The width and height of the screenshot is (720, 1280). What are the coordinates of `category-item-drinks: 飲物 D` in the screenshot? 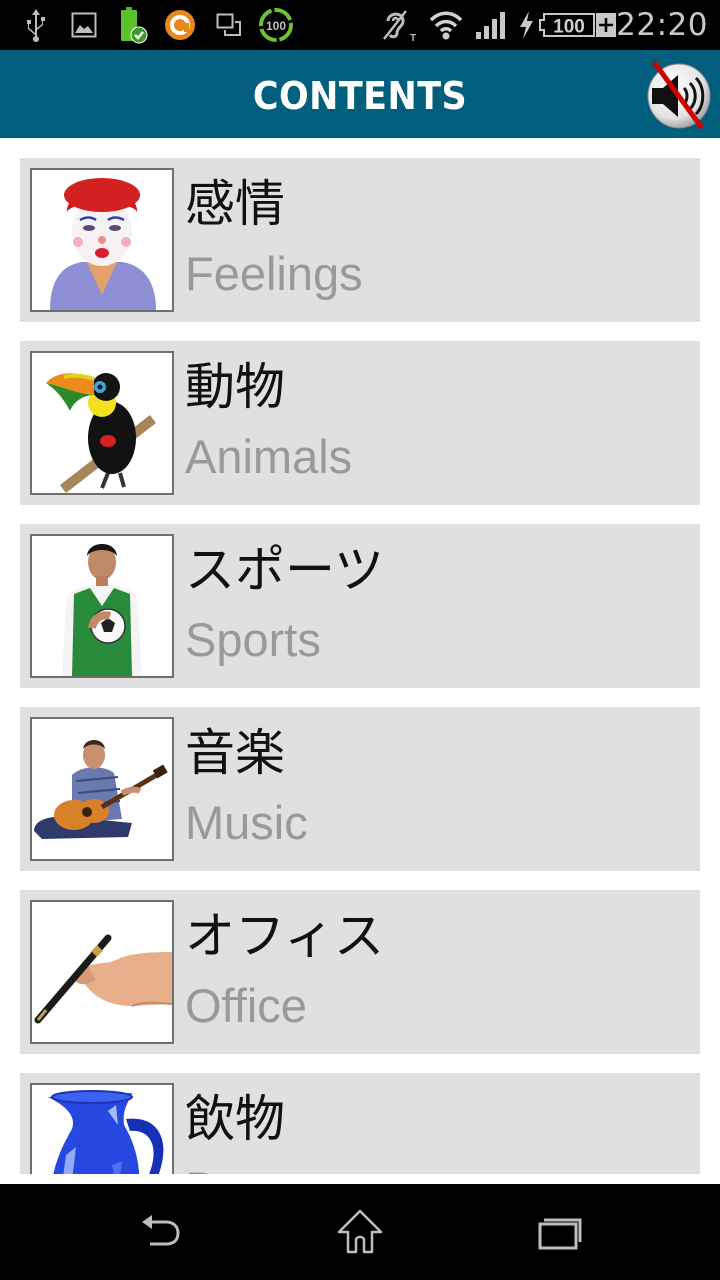 It's located at (360, 1123).